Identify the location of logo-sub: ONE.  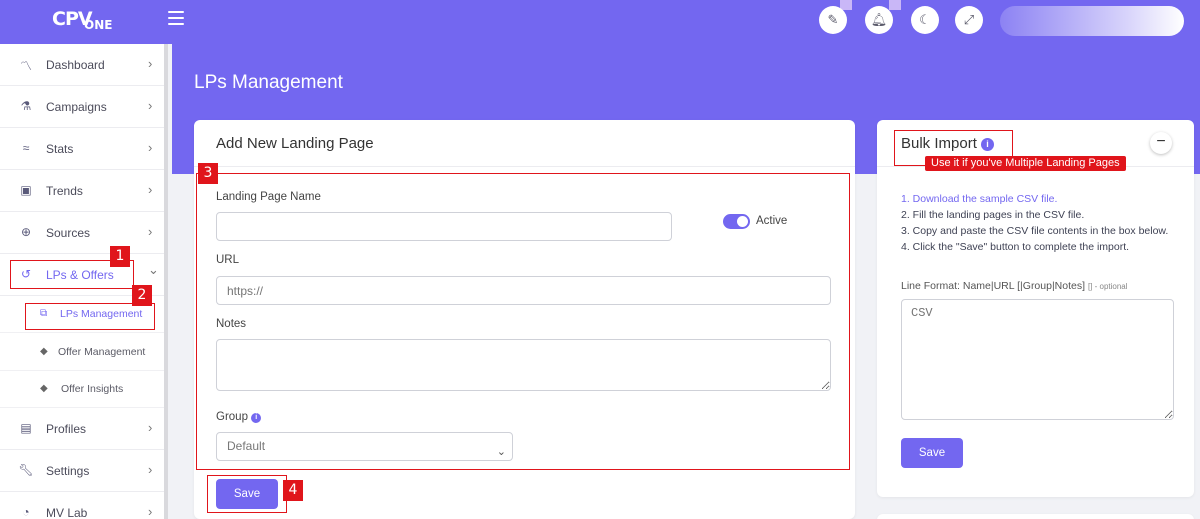
(98, 25).